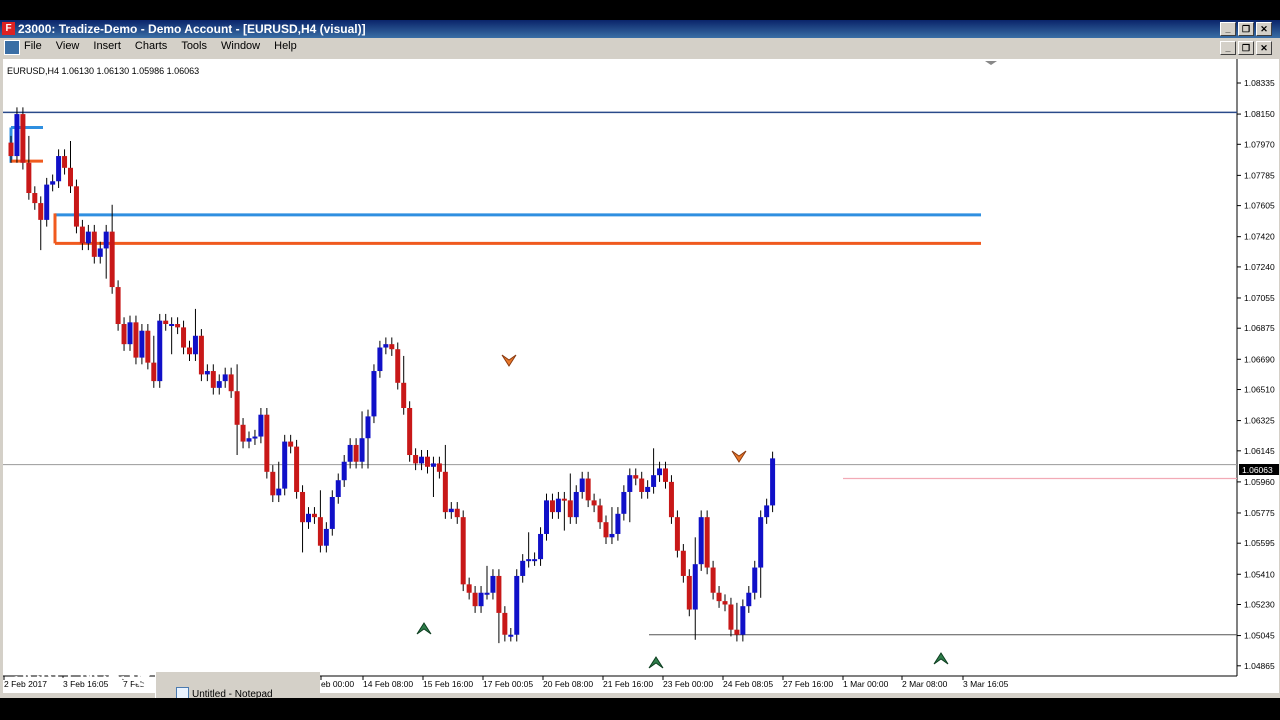 The height and width of the screenshot is (720, 1280). Describe the element at coordinates (107, 46) in the screenshot. I see `menu-insert: Insert` at that location.